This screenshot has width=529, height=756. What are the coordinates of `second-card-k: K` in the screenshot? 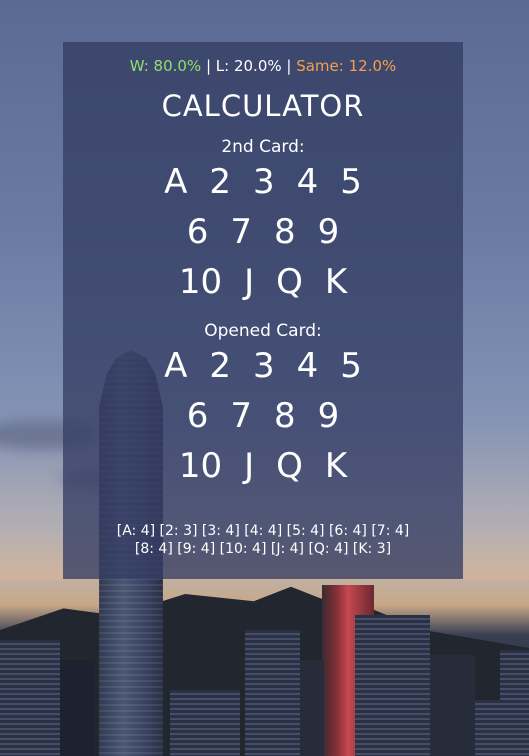 It's located at (336, 282).